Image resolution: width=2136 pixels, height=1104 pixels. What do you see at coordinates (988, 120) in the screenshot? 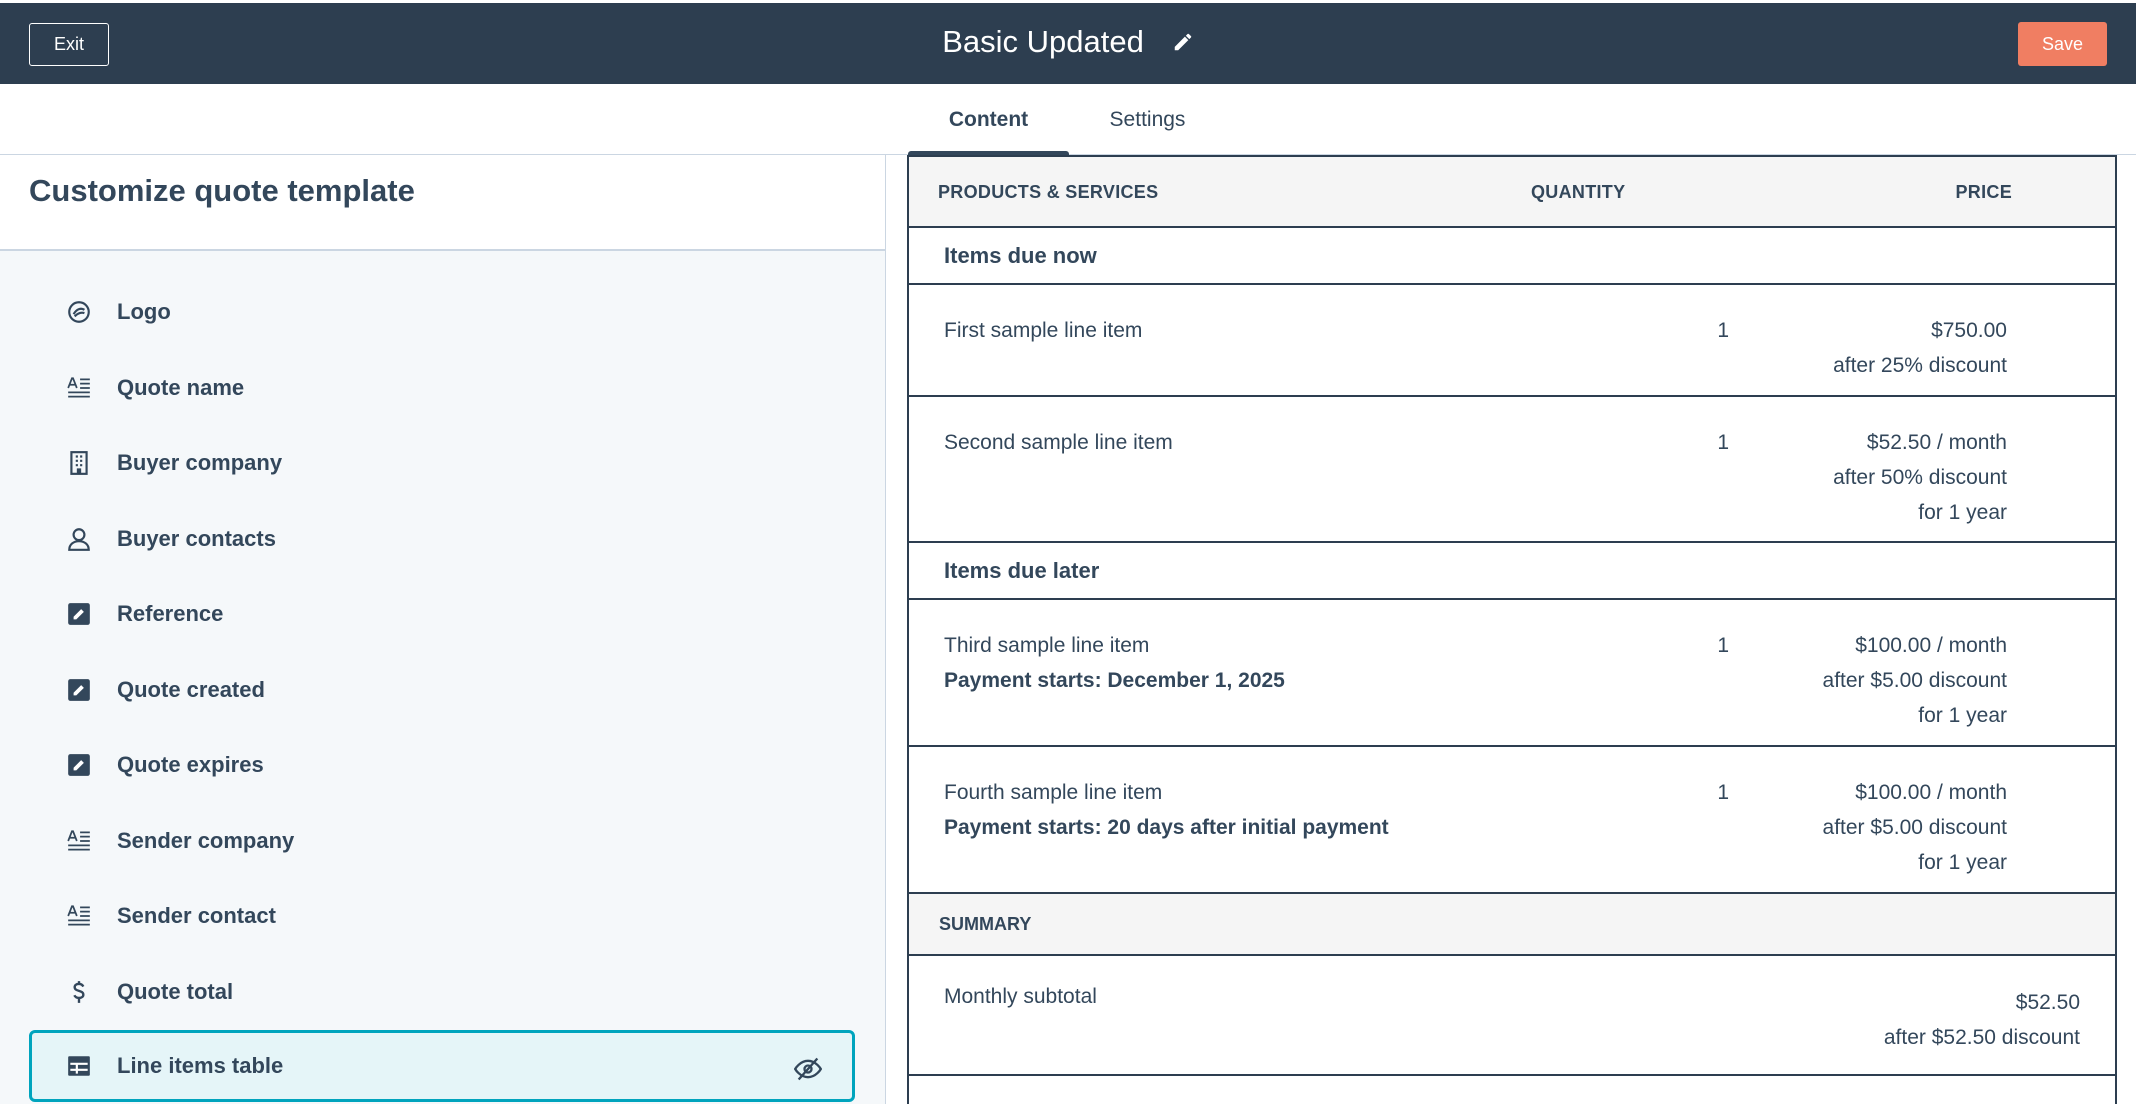
I see `tab-content: Content` at bounding box center [988, 120].